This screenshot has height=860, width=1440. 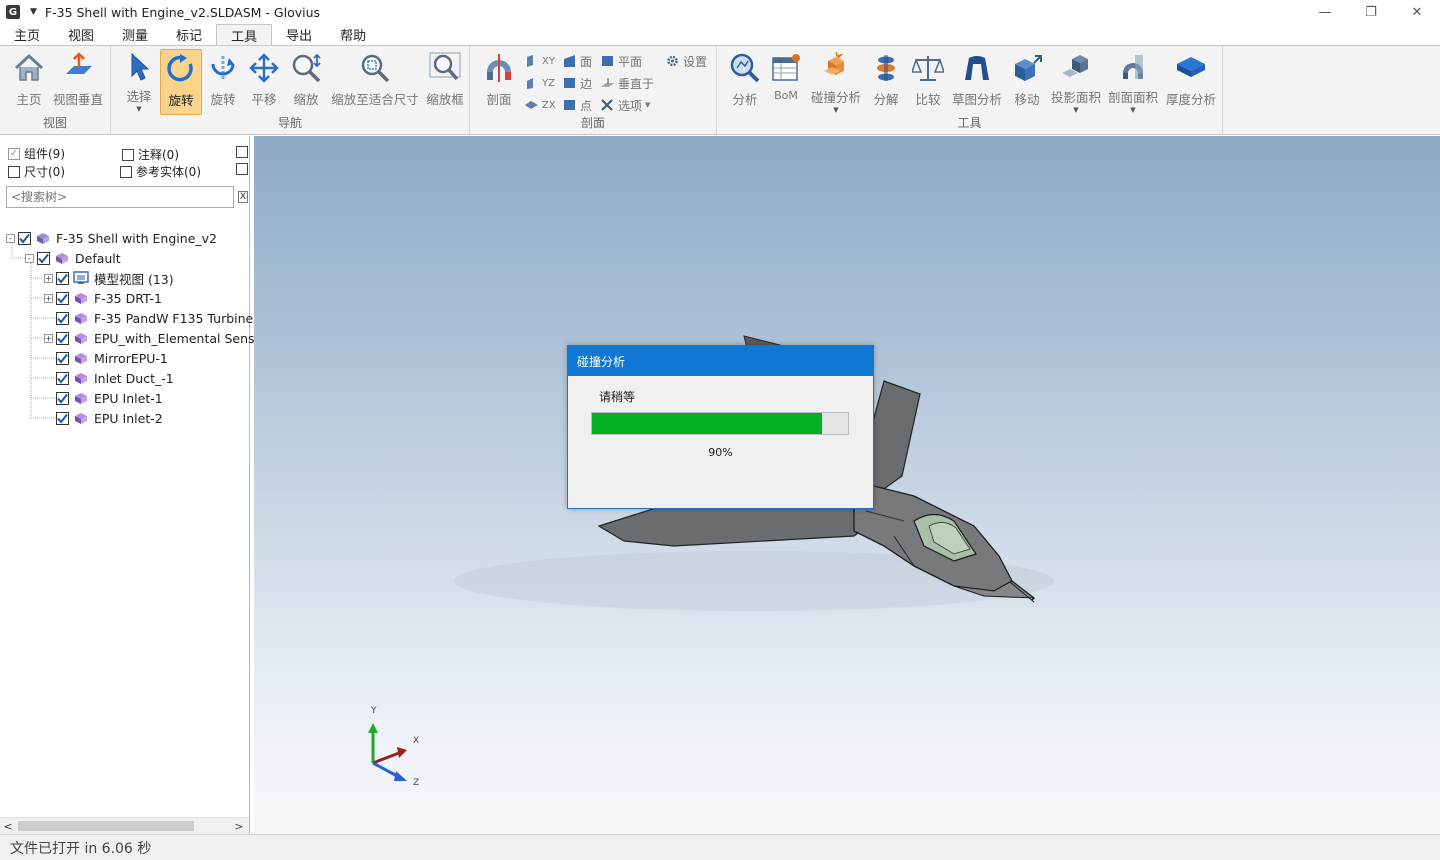 I want to click on filter-reference-entities: 参考实体(0), so click(x=160, y=171).